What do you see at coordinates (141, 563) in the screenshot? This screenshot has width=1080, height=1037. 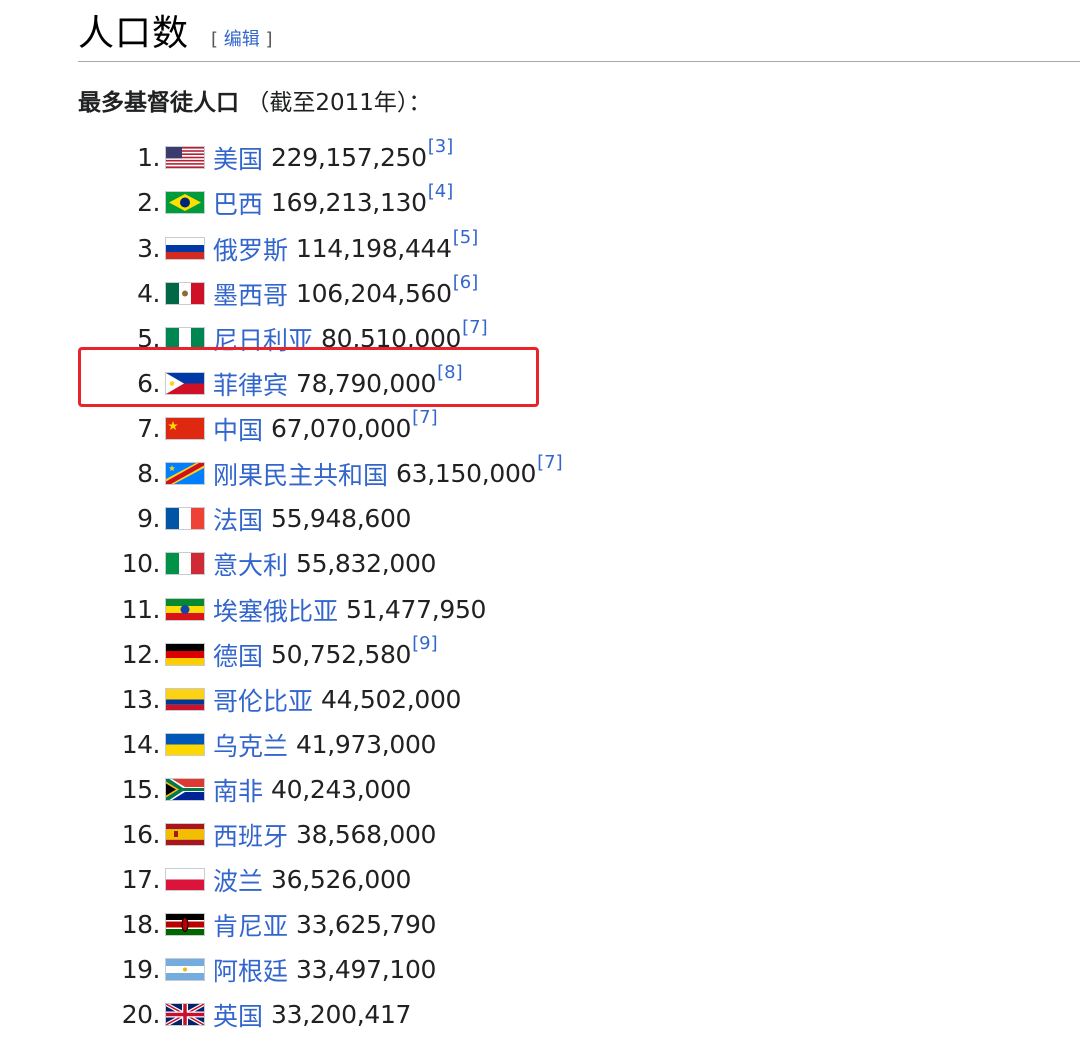 I see `rank-number: 10.` at bounding box center [141, 563].